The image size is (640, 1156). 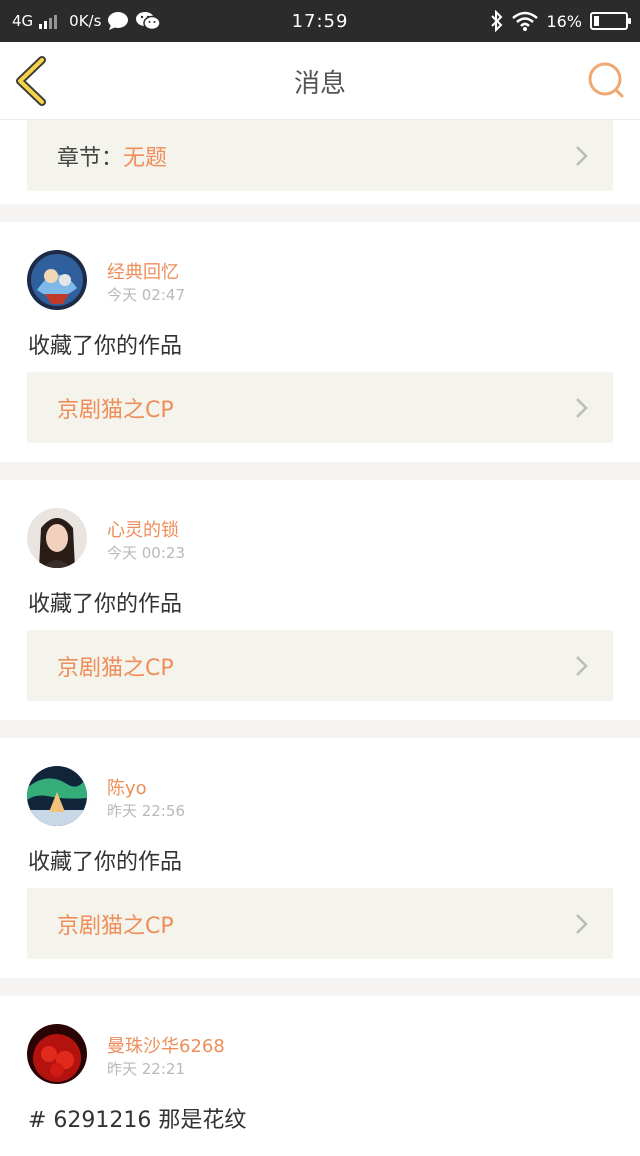 What do you see at coordinates (146, 553) in the screenshot?
I see `message-time: 今天 00:23` at bounding box center [146, 553].